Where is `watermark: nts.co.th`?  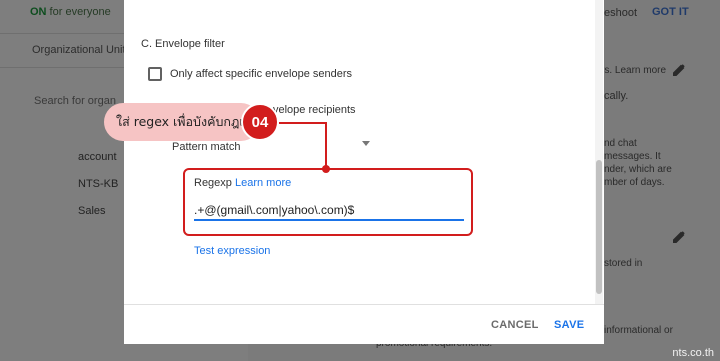
watermark: nts.co.th is located at coordinates (693, 353).